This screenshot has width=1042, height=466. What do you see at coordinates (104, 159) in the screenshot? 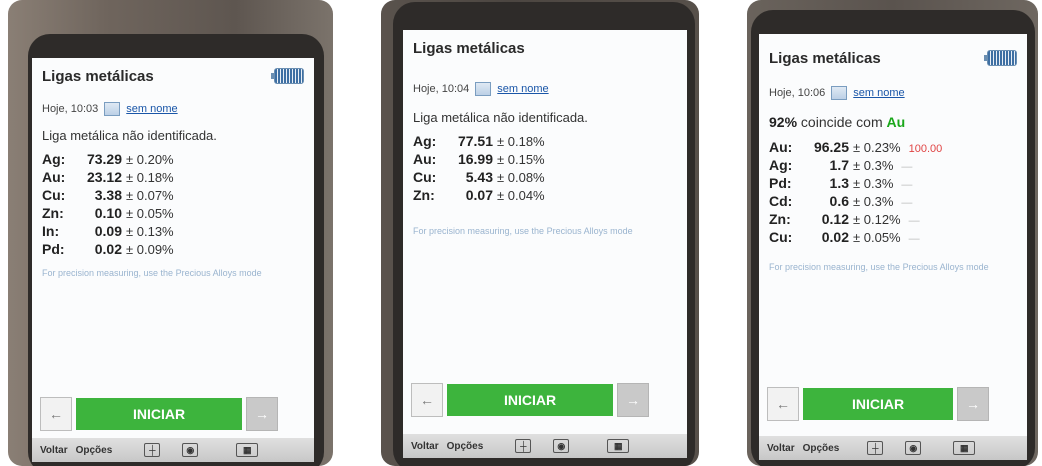
I see `element-value: 73.29` at bounding box center [104, 159].